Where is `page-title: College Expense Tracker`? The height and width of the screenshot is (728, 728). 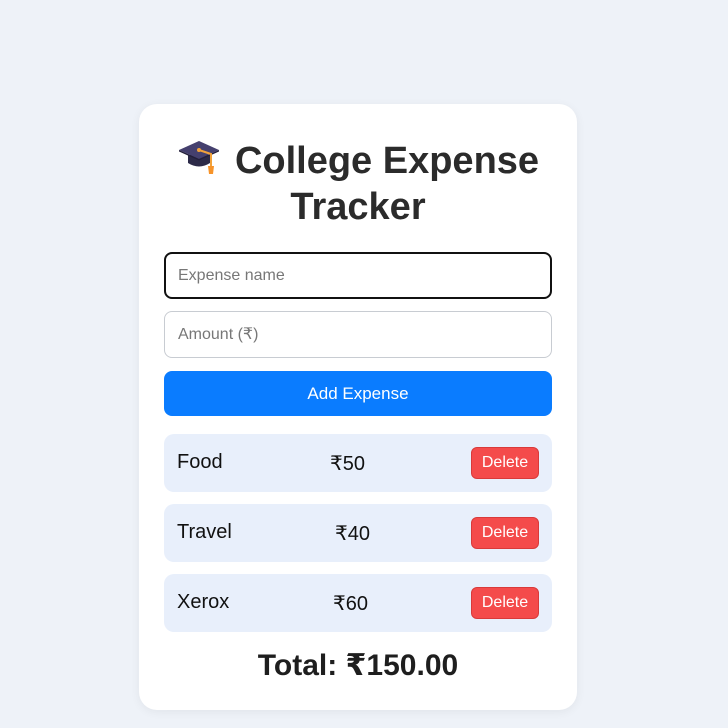 page-title: College Expense Tracker is located at coordinates (358, 184).